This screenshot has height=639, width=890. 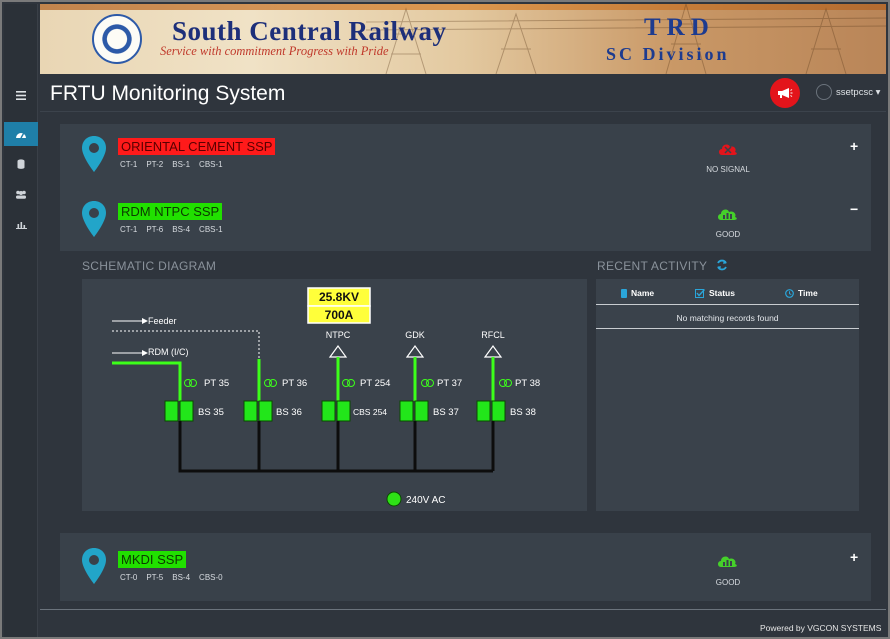 What do you see at coordinates (728, 149) in the screenshot?
I see `no-signal-cloud-icon` at bounding box center [728, 149].